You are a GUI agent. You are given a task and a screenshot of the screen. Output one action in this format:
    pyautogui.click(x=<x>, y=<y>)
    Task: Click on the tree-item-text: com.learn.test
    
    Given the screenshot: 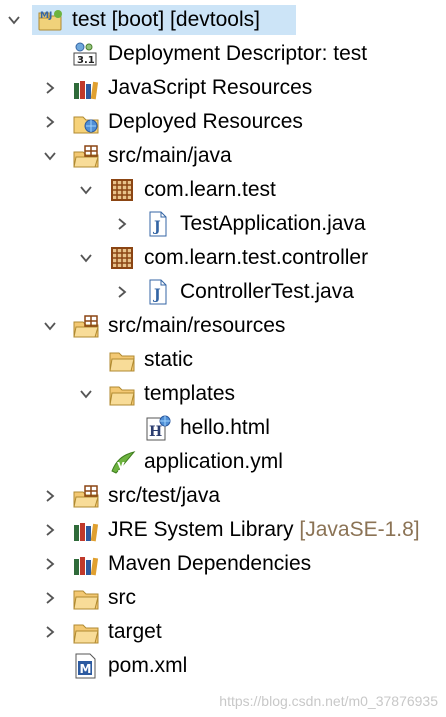 What is the action you would take?
    pyautogui.click(x=210, y=189)
    